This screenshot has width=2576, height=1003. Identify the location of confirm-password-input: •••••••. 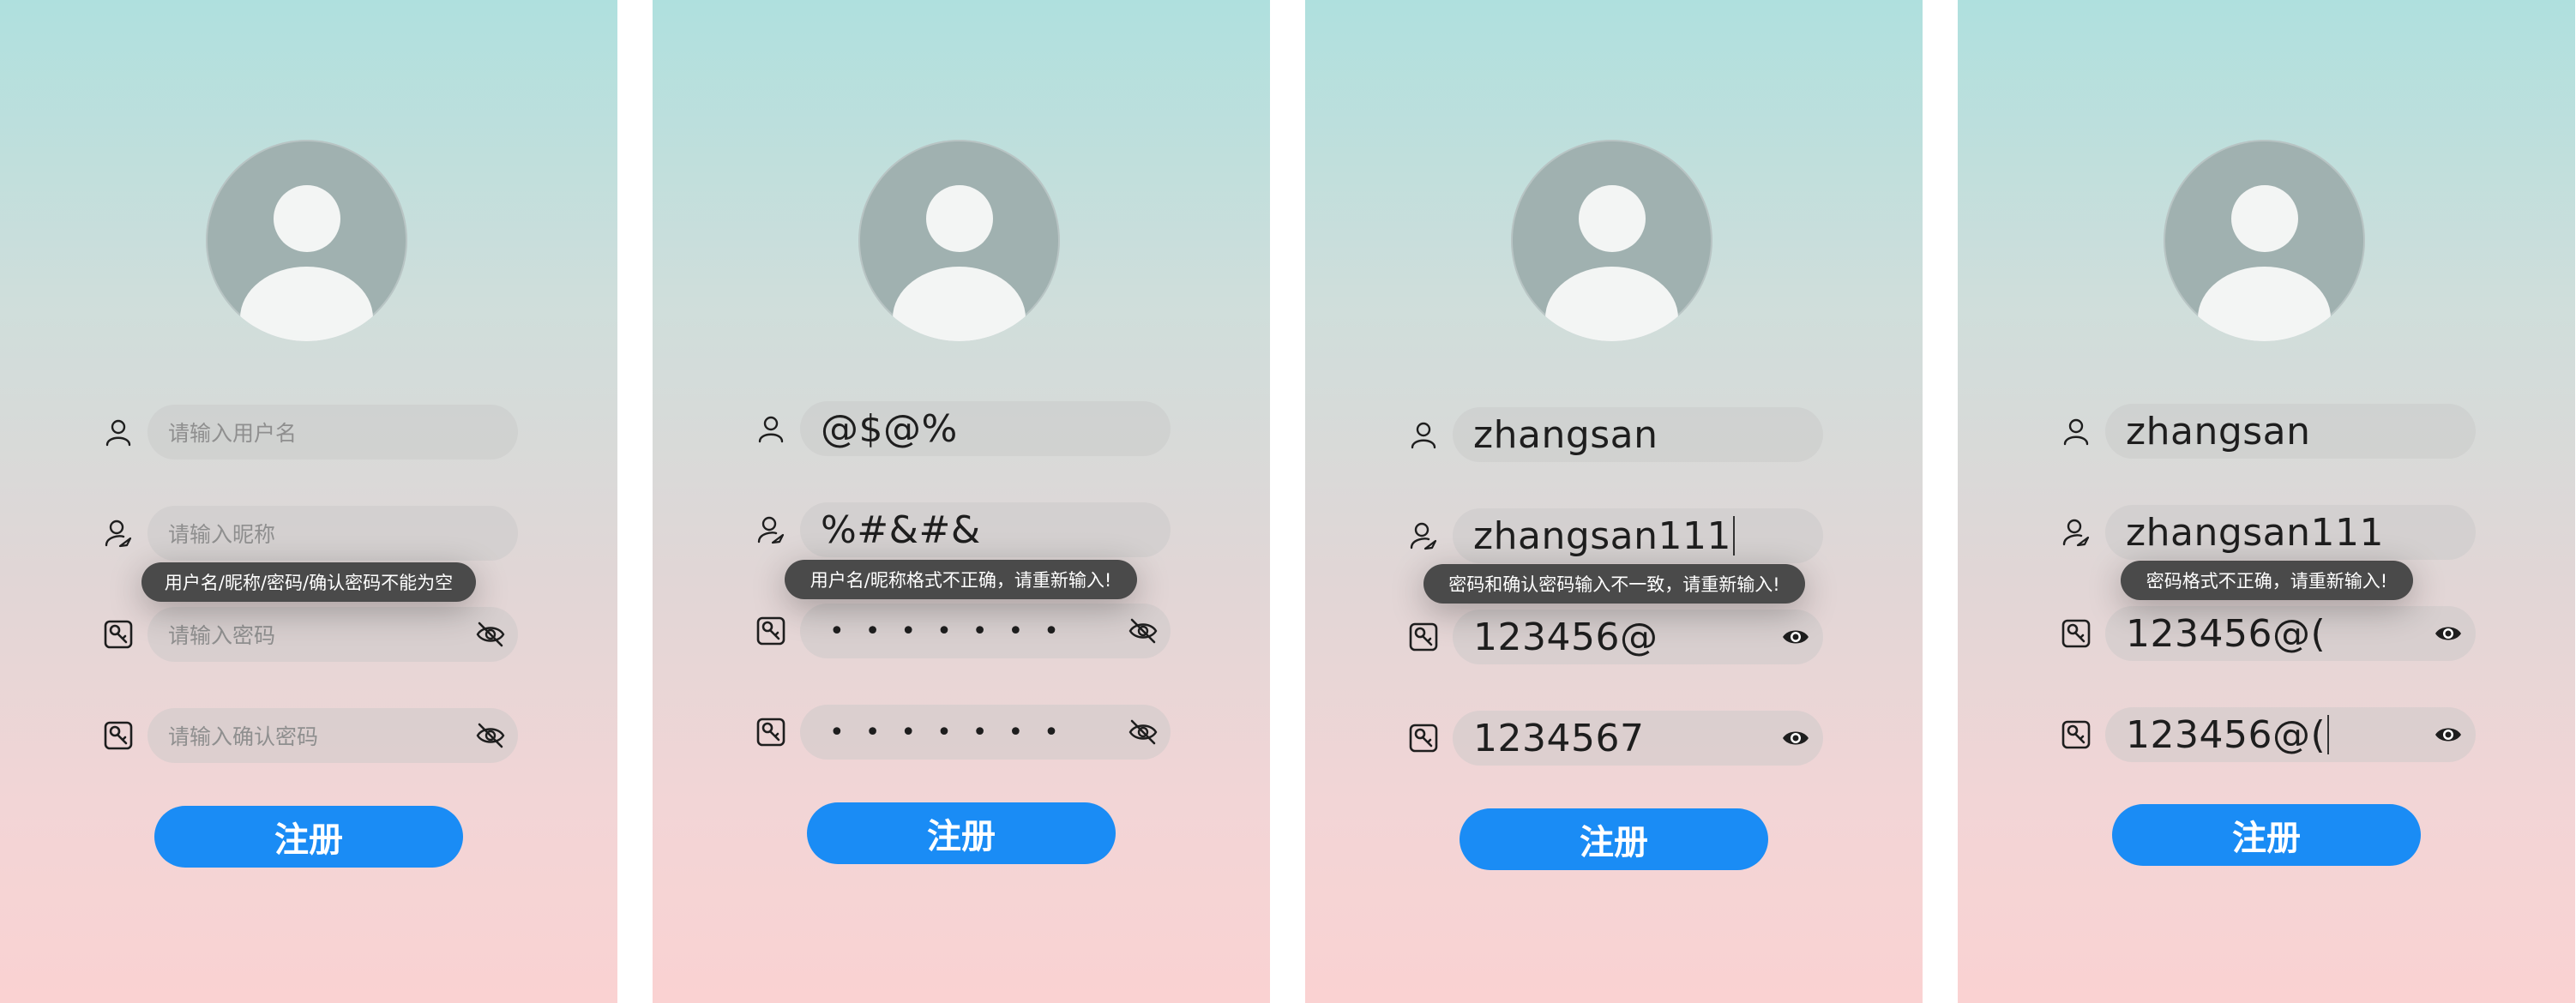
(985, 732).